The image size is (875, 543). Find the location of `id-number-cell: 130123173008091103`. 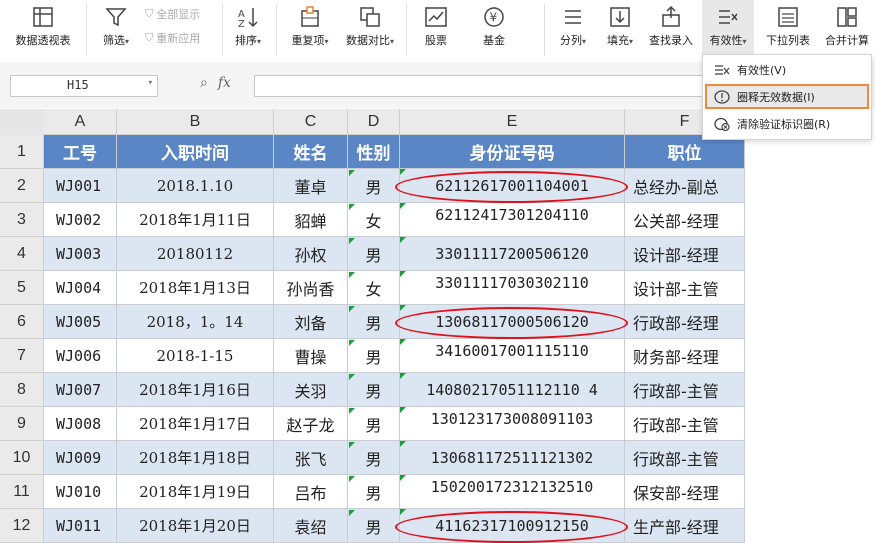

id-number-cell: 130123173008091103 is located at coordinates (512, 424).